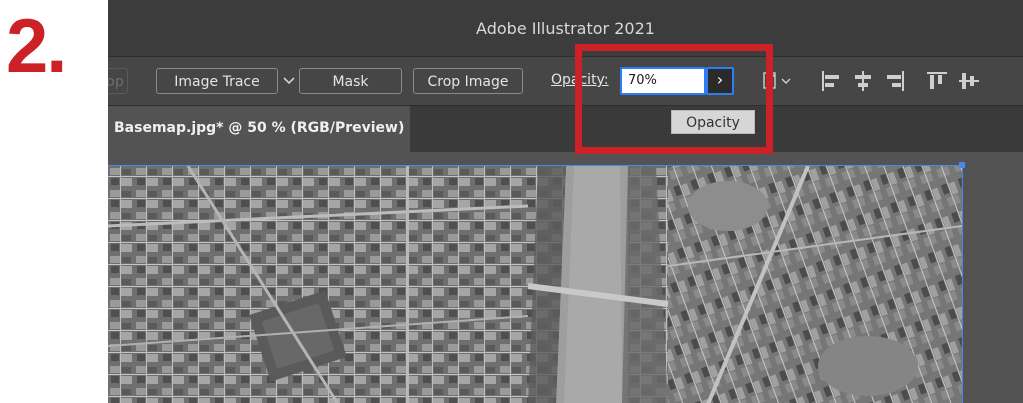 Image resolution: width=1023 pixels, height=403 pixels. Describe the element at coordinates (118, 81) in the screenshot. I see `crop-button-partial: op` at that location.